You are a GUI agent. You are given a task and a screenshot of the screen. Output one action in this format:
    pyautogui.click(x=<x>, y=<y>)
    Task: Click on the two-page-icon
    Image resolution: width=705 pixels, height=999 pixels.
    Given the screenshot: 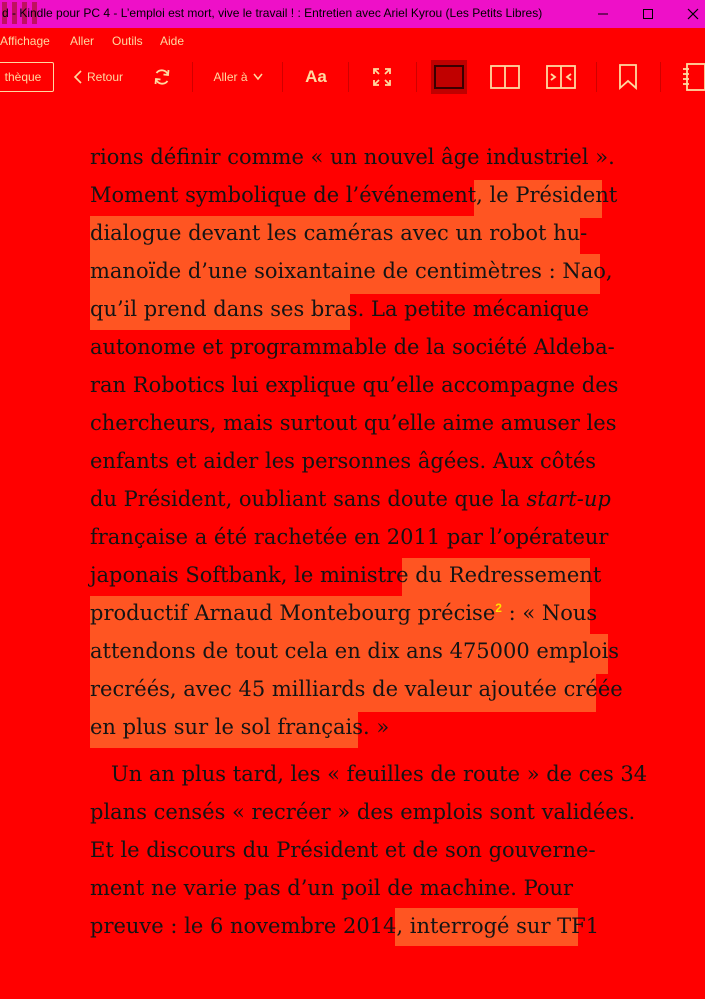 What is the action you would take?
    pyautogui.click(x=505, y=77)
    